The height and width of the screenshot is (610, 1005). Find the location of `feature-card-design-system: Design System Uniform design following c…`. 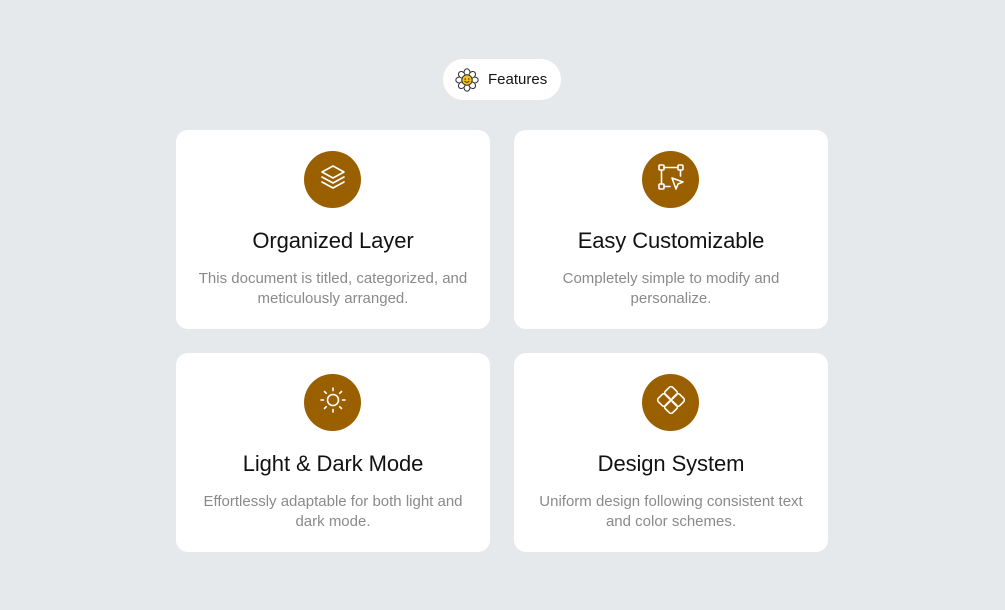

feature-card-design-system: Design System Uniform design following c… is located at coordinates (671, 452).